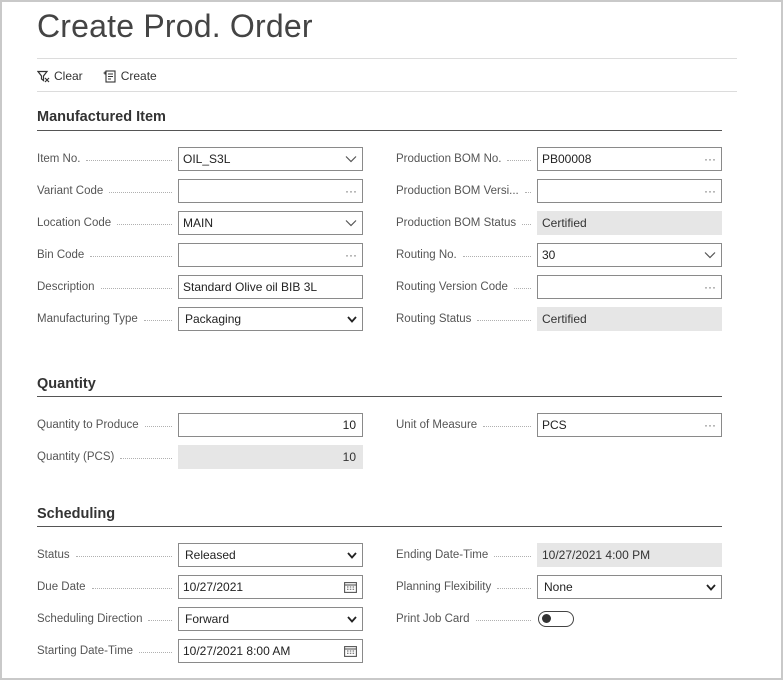 The height and width of the screenshot is (680, 783). I want to click on clear-filter-icon, so click(43, 76).